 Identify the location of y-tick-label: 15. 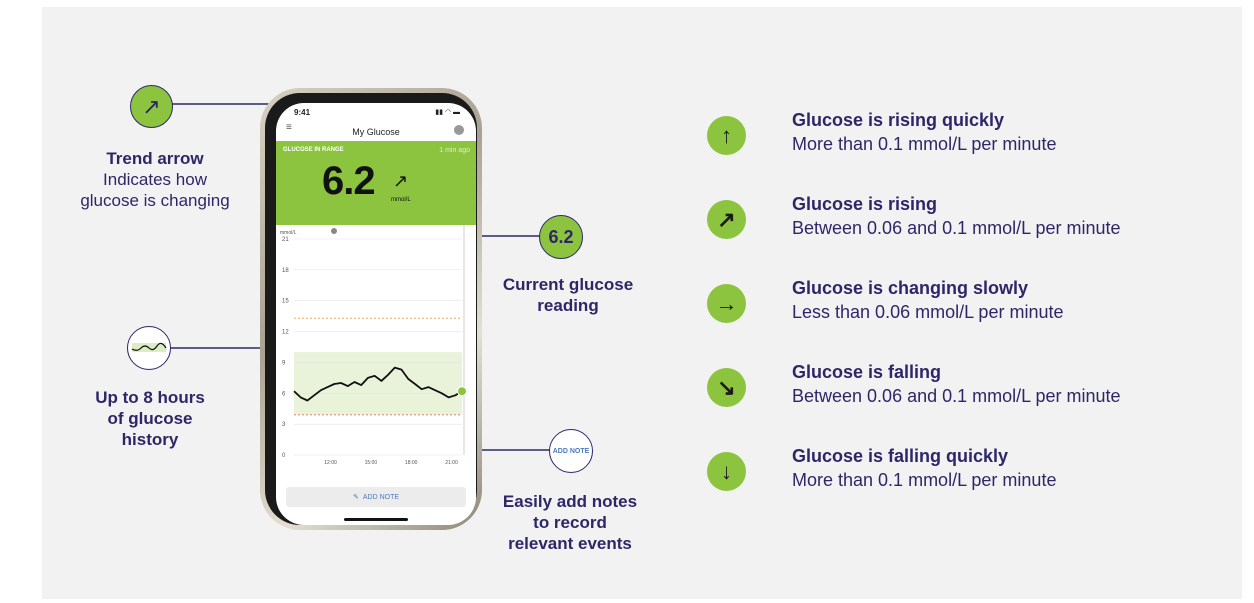
(285, 302).